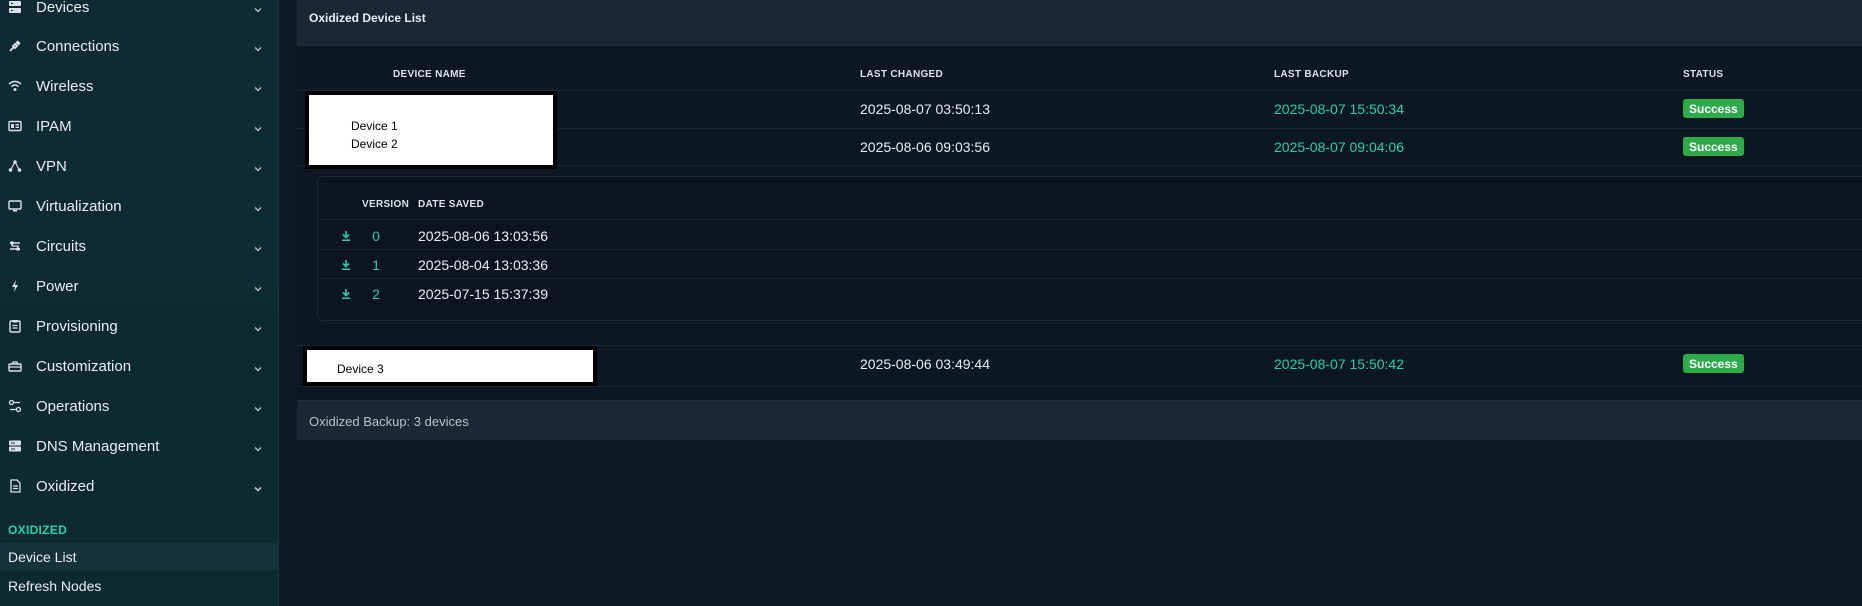 The height and width of the screenshot is (606, 1862). Describe the element at coordinates (1079, 23) in the screenshot. I see `card-header: Oxidized Device List` at that location.